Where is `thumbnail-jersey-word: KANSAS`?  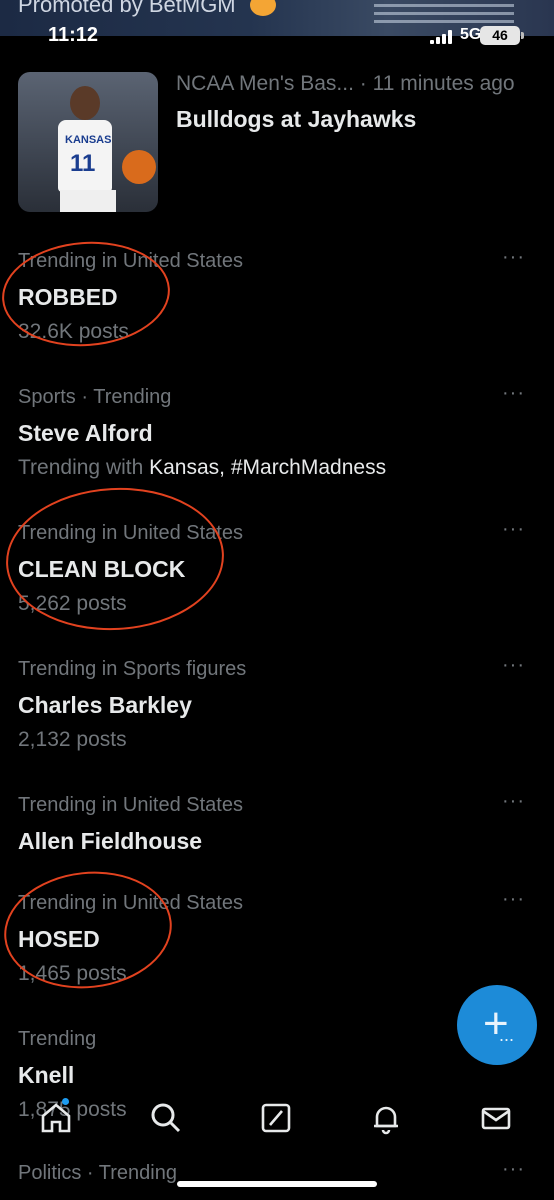 thumbnail-jersey-word: KANSAS is located at coordinates (88, 140).